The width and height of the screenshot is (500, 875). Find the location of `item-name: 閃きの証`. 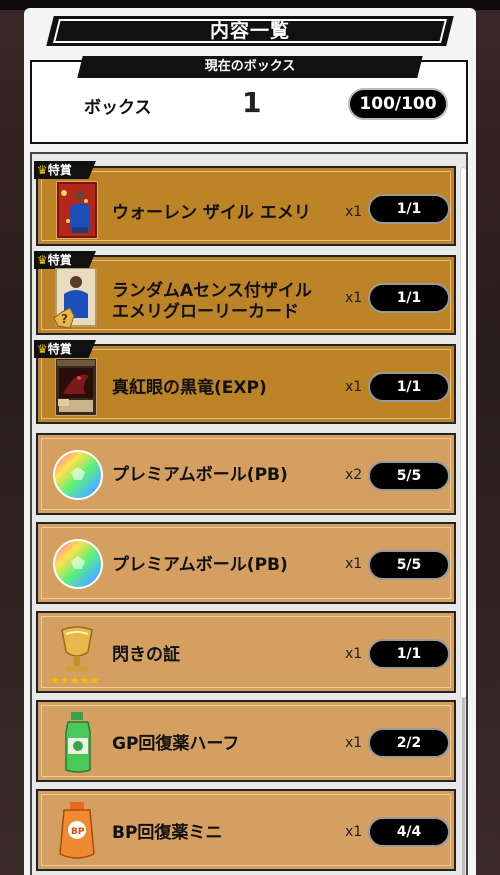

item-name: 閃きの証 is located at coordinates (146, 655).